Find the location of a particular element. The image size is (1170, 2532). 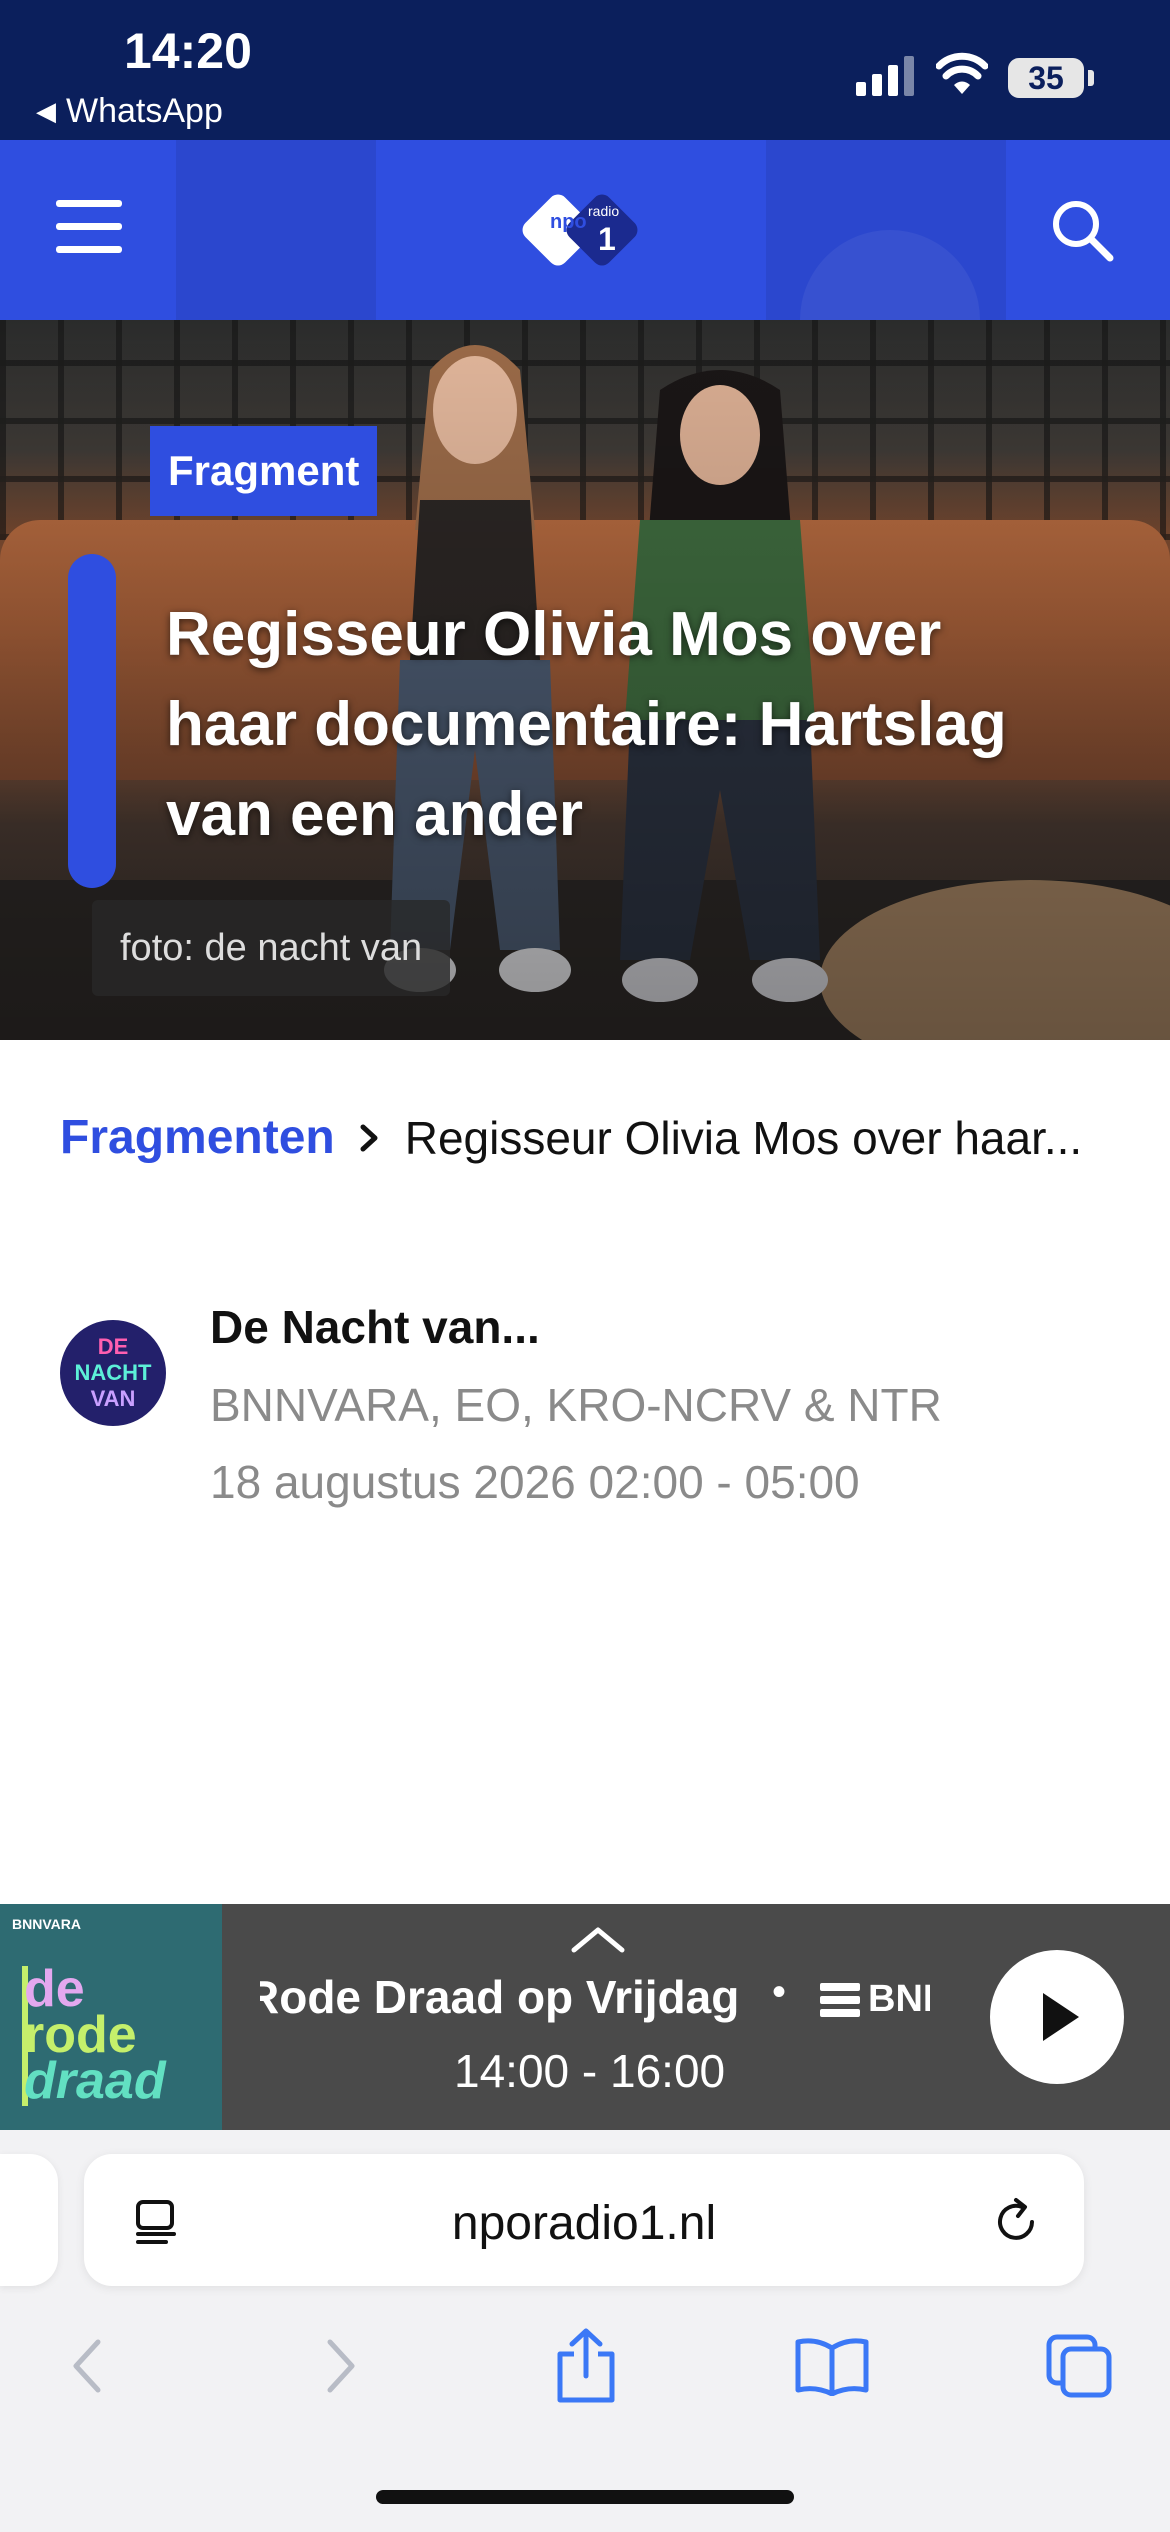

browser-nav-row is located at coordinates (585, 2381).